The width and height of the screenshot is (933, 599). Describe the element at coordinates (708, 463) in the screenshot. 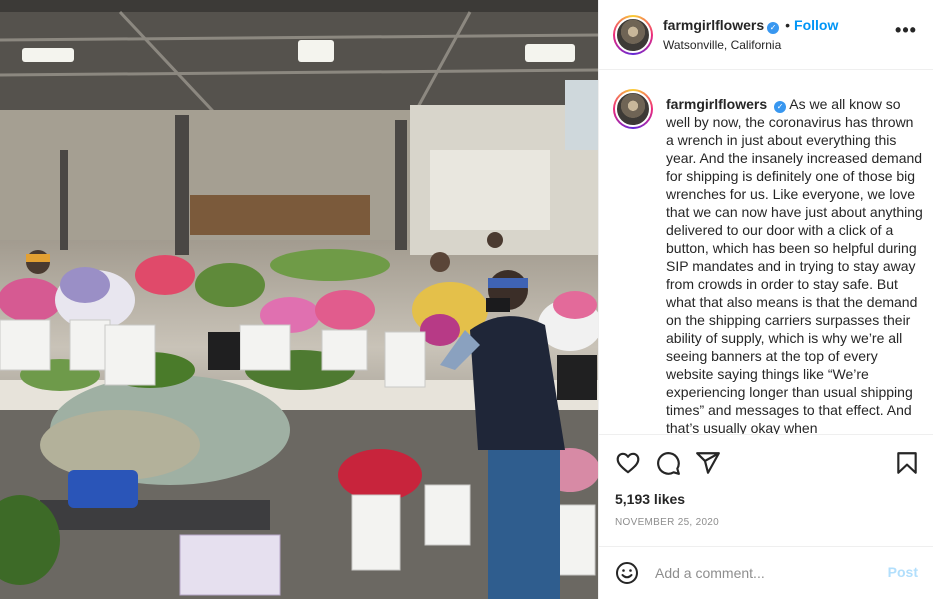

I see `paper-plane-icon` at that location.